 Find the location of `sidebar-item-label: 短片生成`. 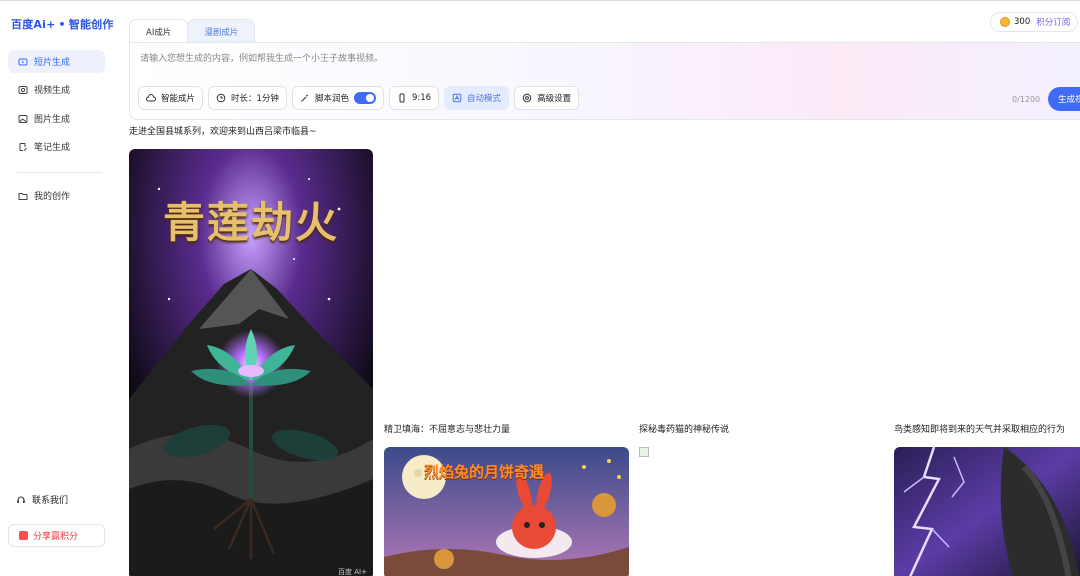

sidebar-item-label: 短片生成 is located at coordinates (52, 63).